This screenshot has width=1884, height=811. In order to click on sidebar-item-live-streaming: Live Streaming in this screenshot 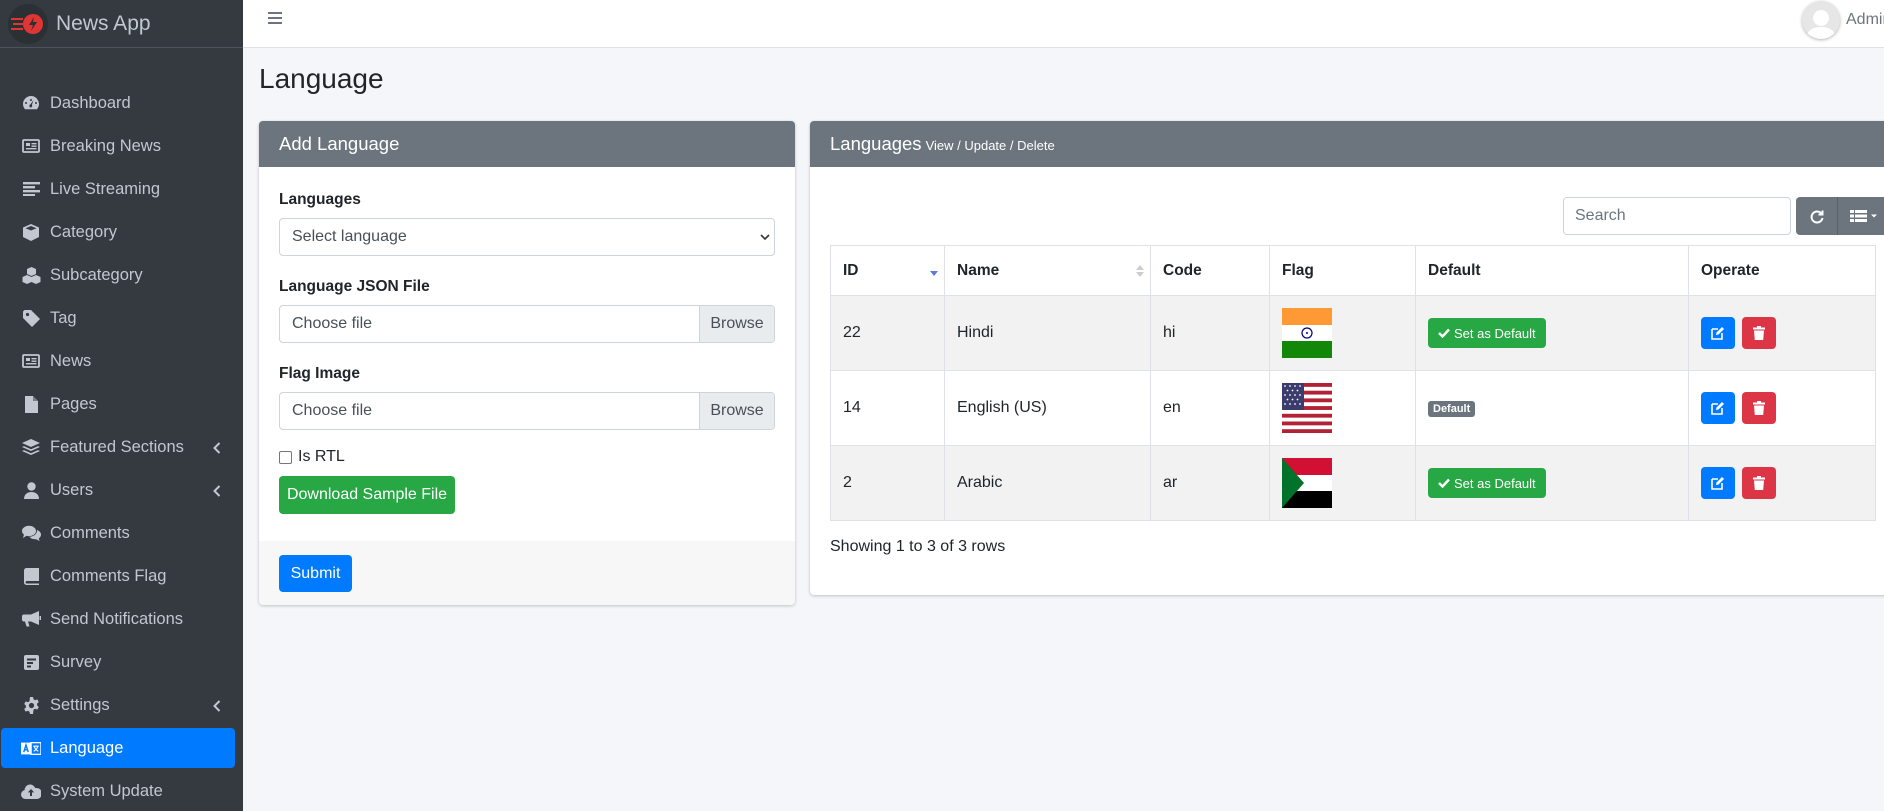, I will do `click(118, 189)`.